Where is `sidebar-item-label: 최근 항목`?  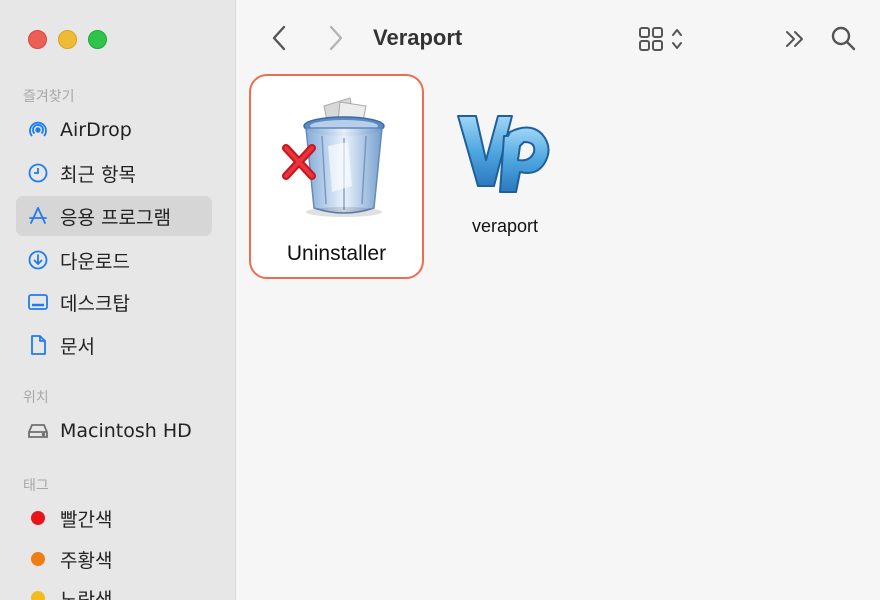
sidebar-item-label: 최근 항목 is located at coordinates (98, 174).